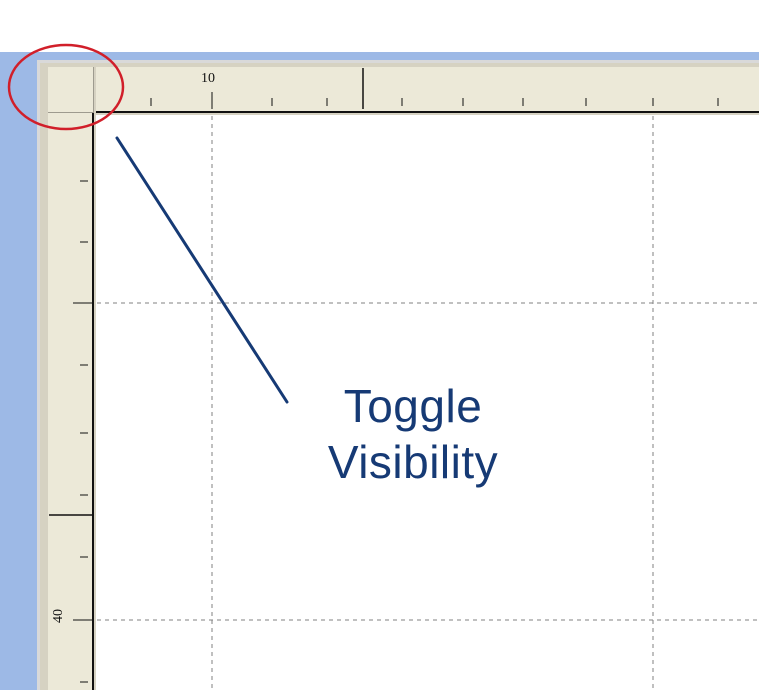 Image resolution: width=759 pixels, height=690 pixels. Describe the element at coordinates (413, 434) in the screenshot. I see `toggle-visibility-annotation: Toggle Visibility` at that location.